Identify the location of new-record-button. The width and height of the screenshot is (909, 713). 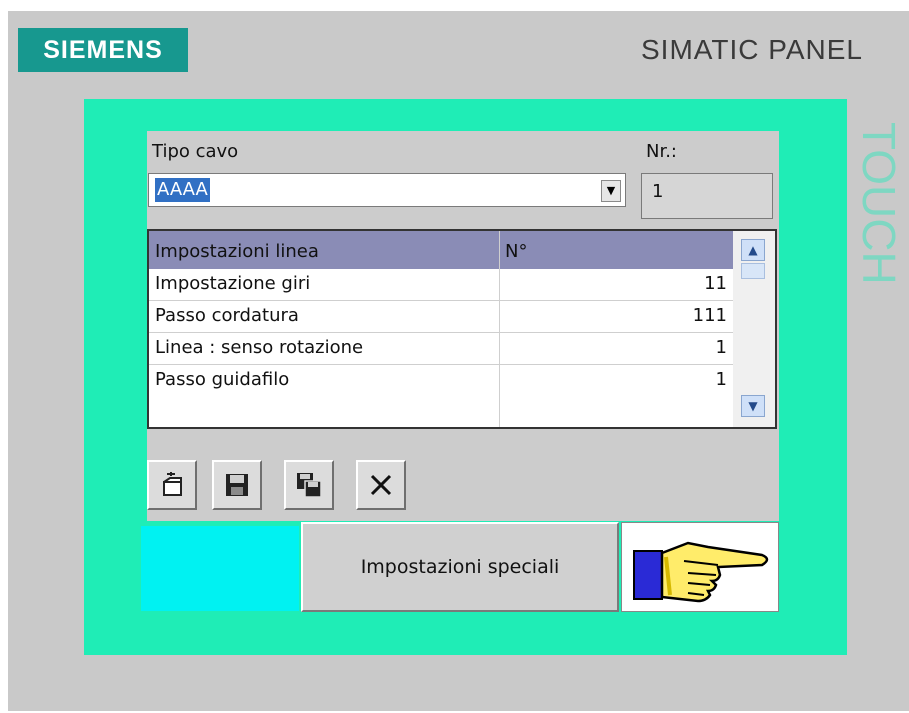
(172, 485).